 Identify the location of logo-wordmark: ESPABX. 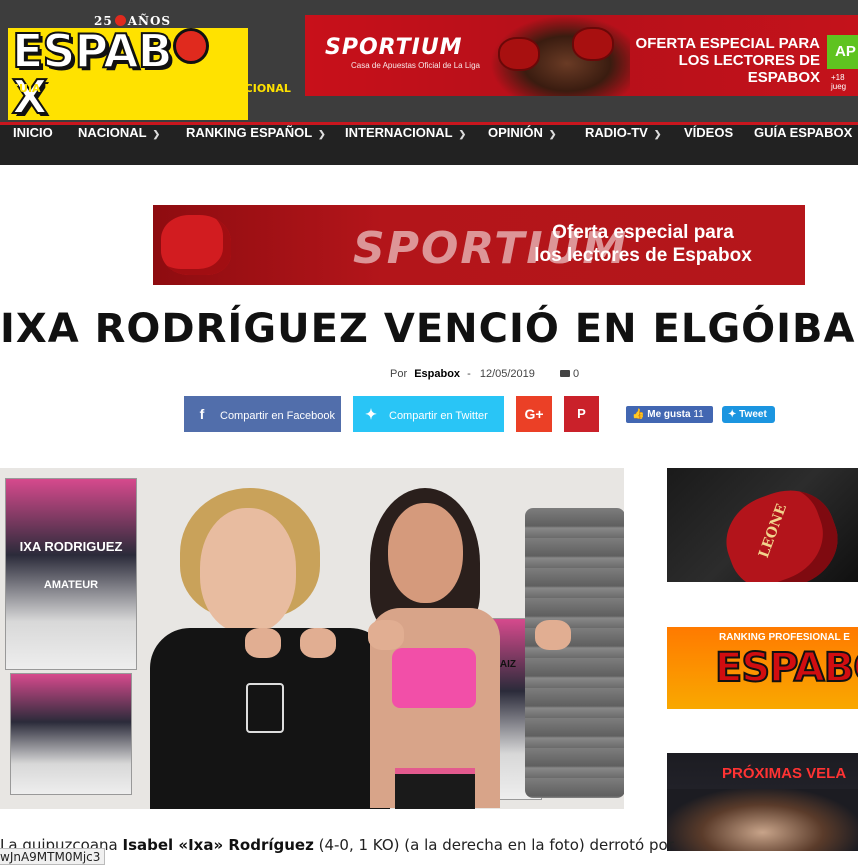
(128, 74).